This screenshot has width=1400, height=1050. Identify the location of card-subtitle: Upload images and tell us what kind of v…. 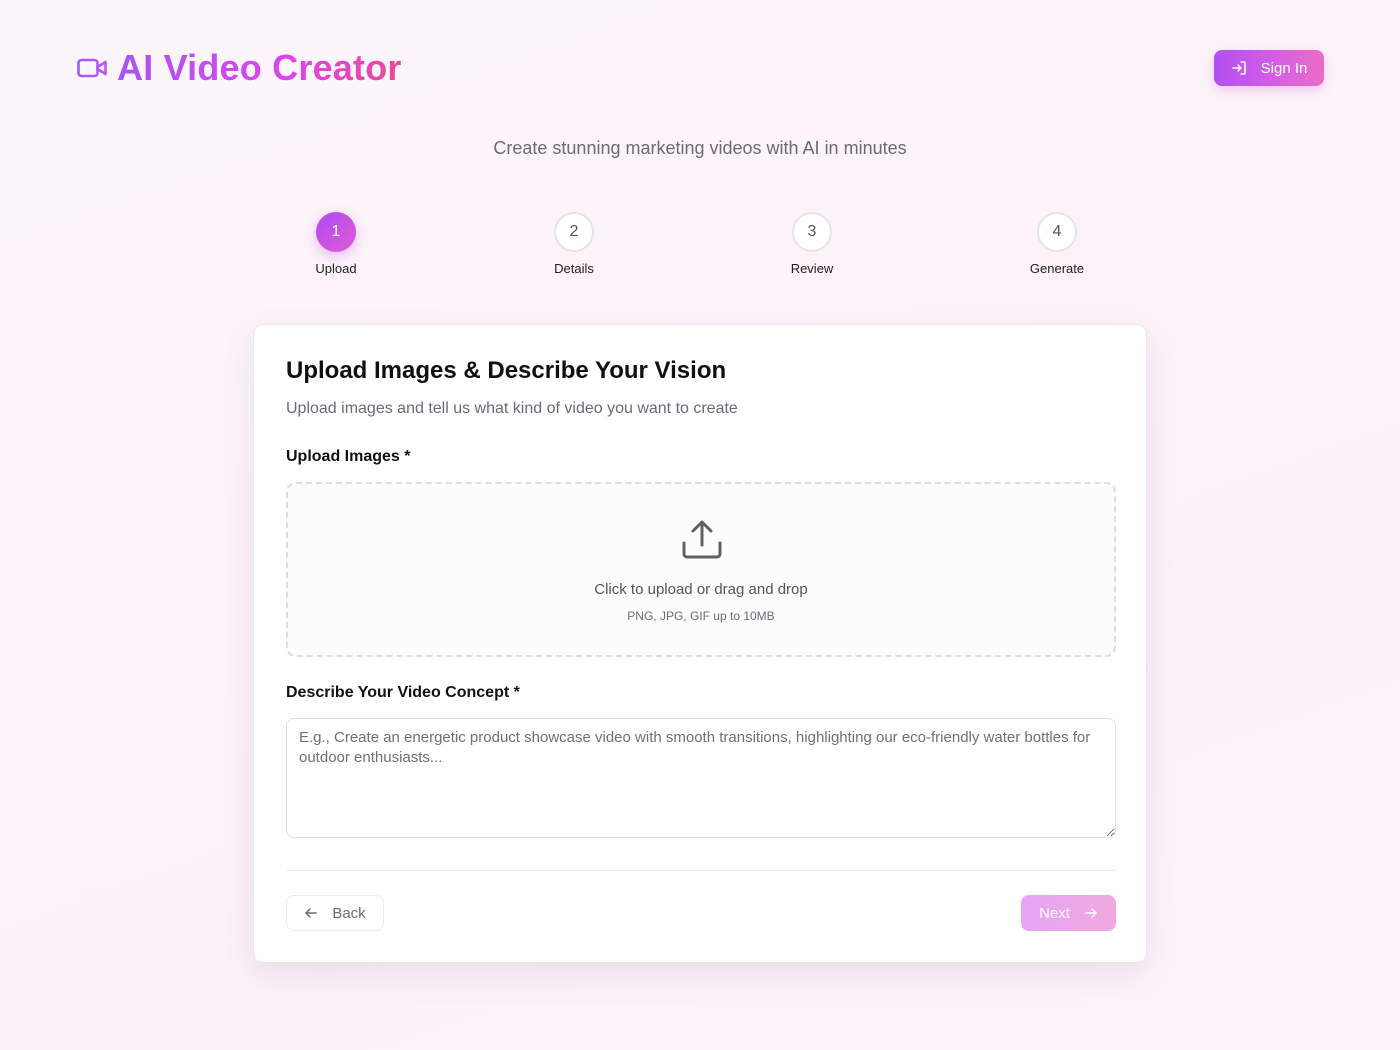
(512, 408).